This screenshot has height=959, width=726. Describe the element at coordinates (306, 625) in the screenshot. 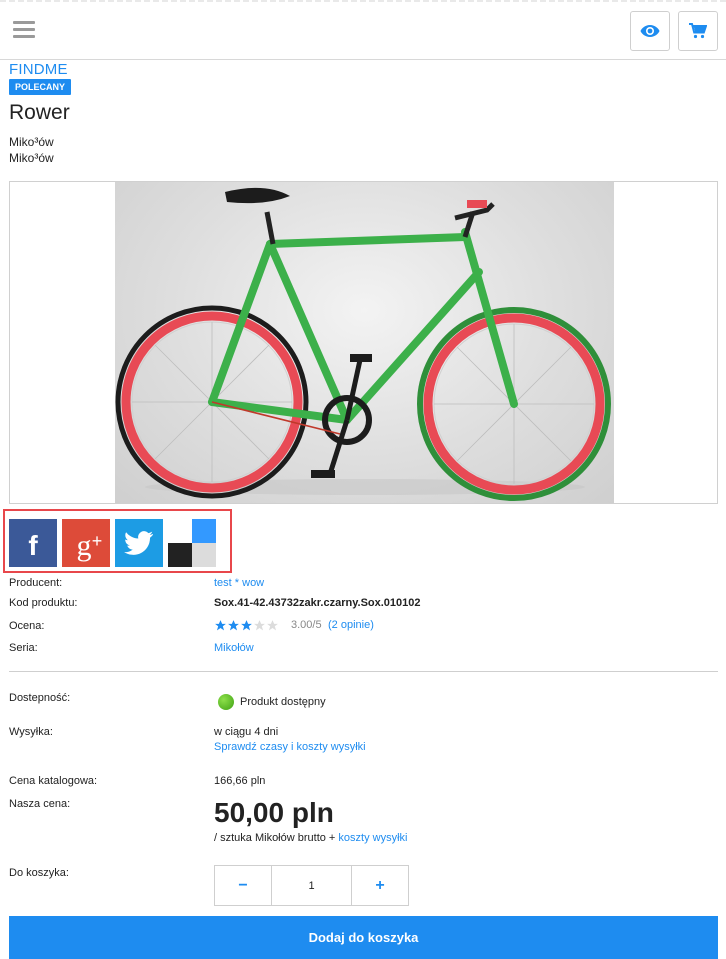

I see `rating-score: 3.00/5` at that location.